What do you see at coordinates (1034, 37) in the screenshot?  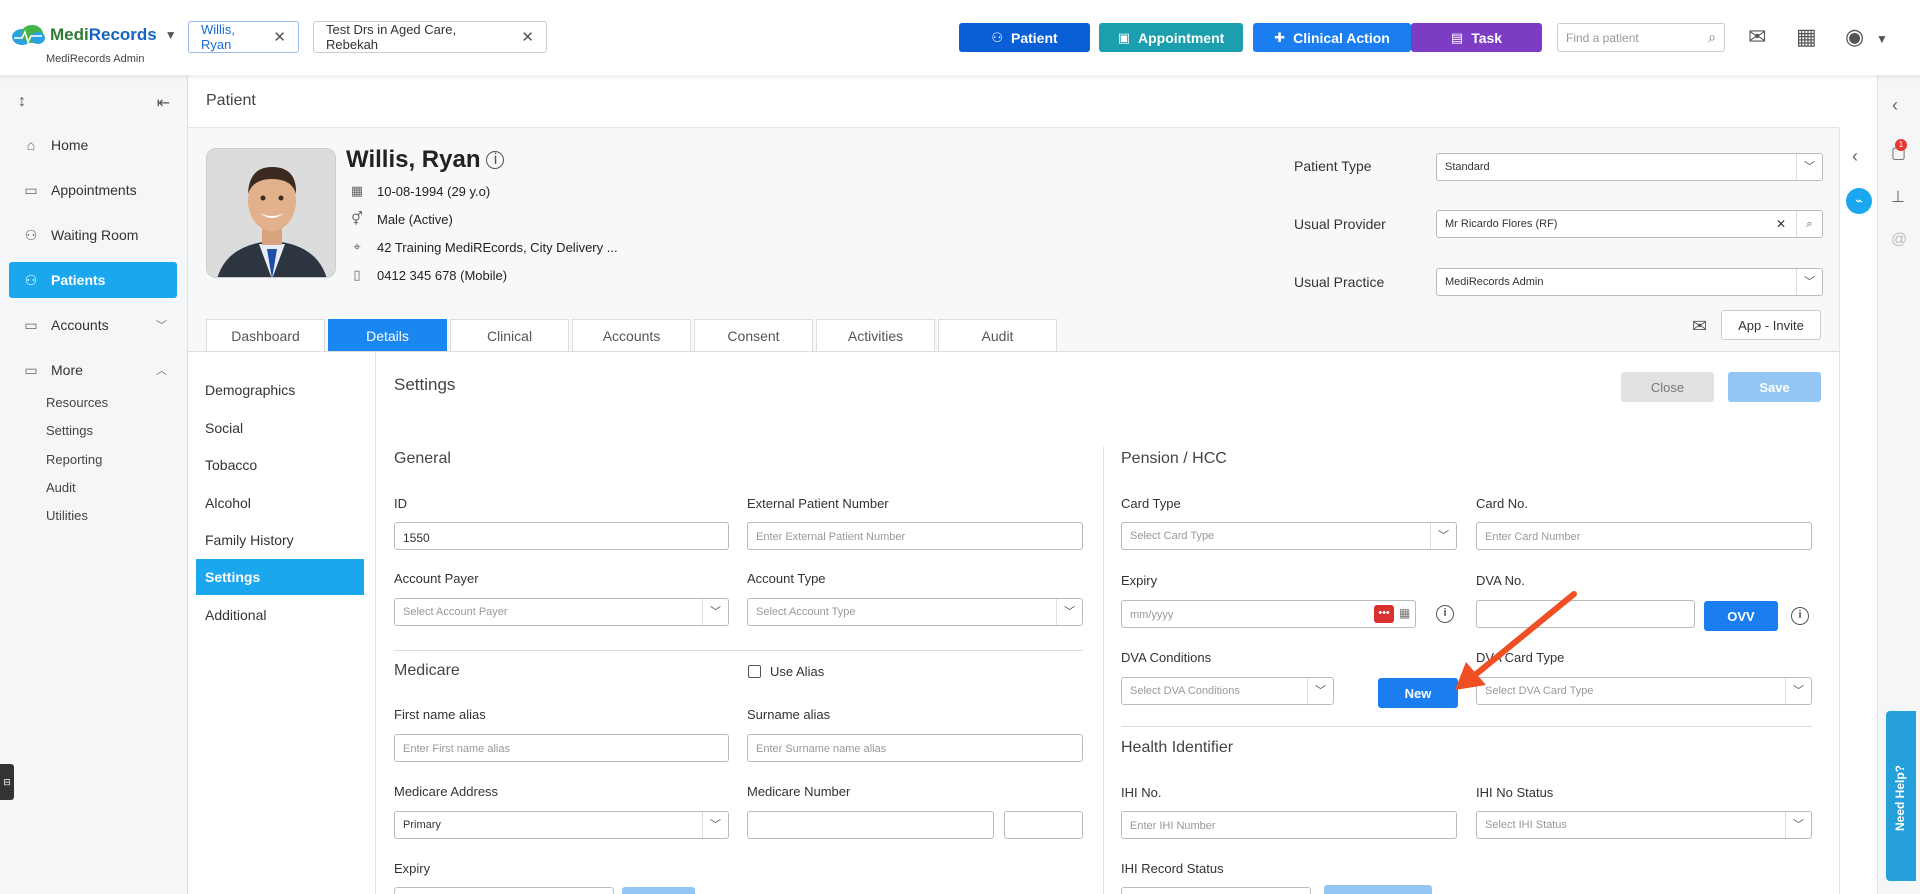 I see `button-label: Patient` at bounding box center [1034, 37].